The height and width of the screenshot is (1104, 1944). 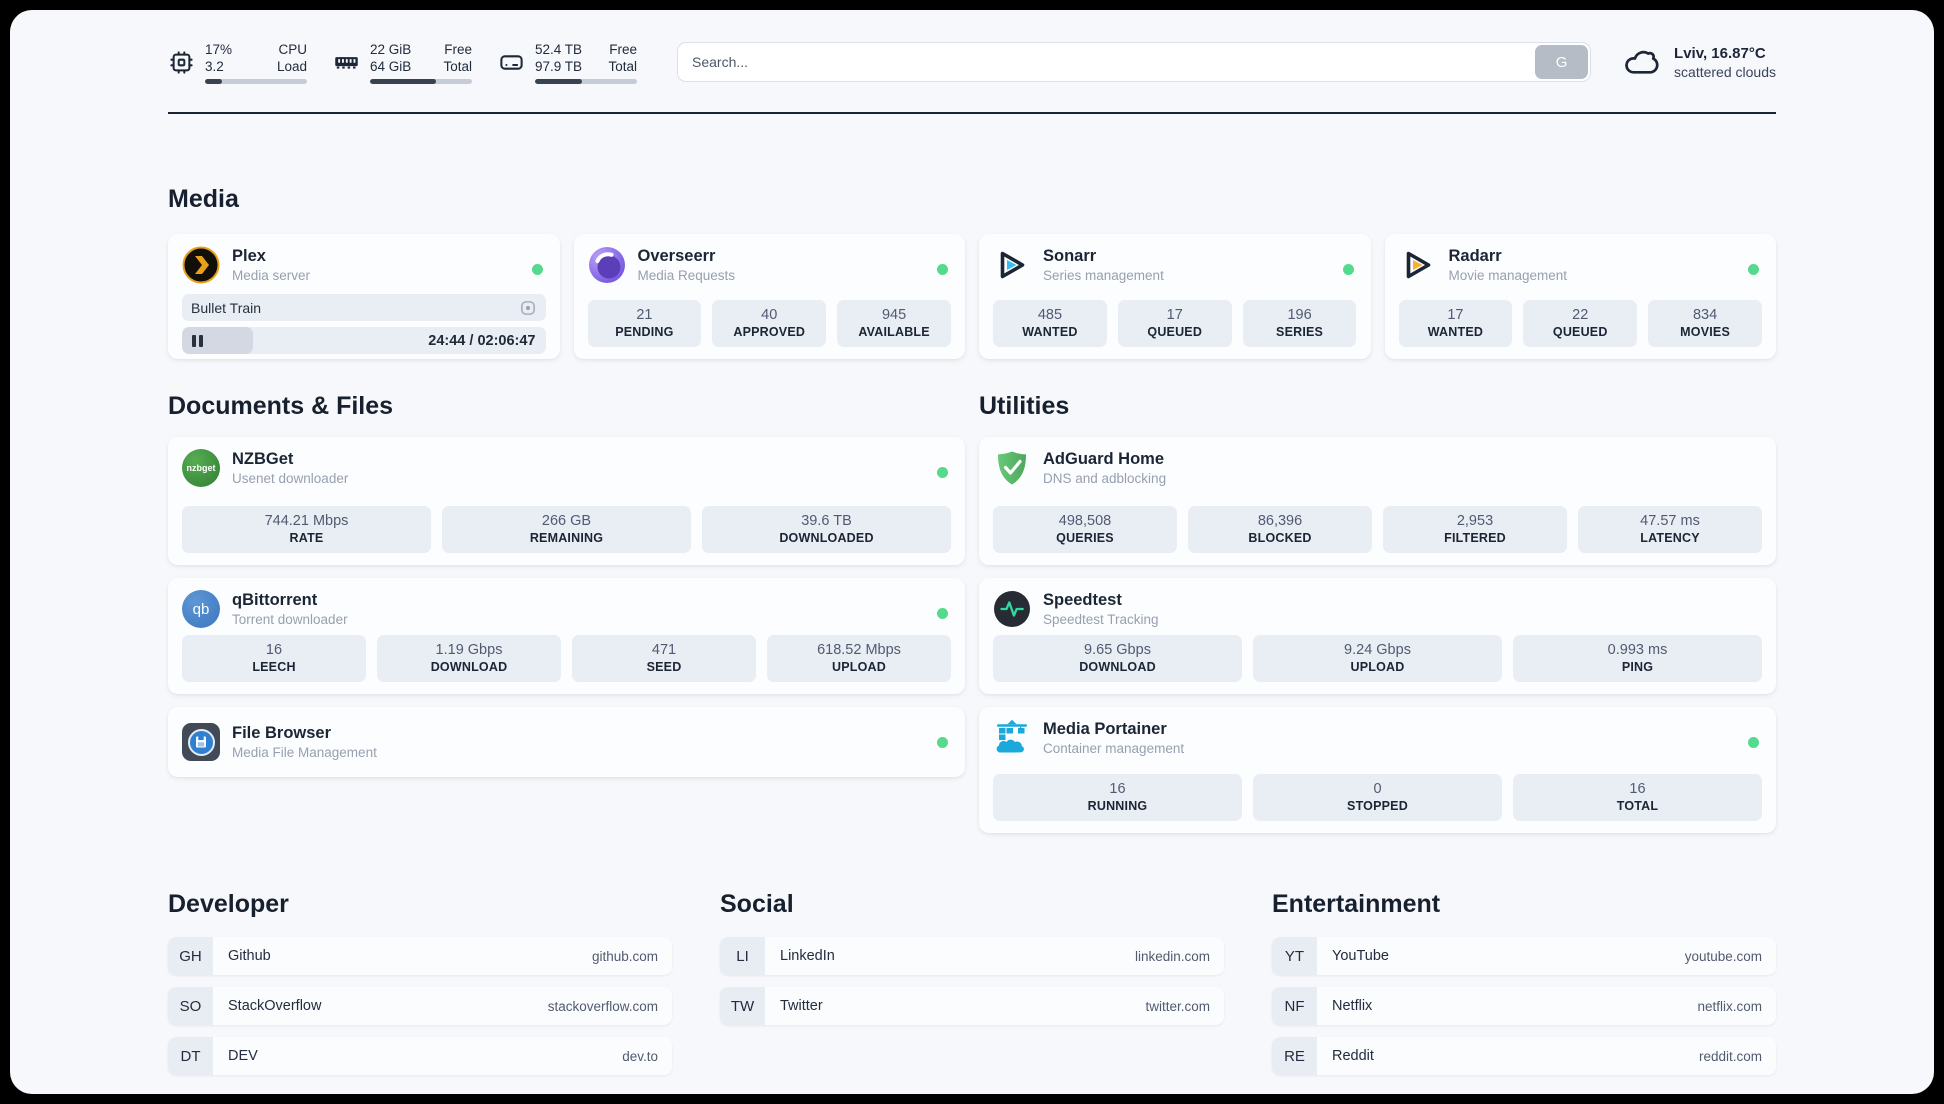 I want to click on section-title-developer: Developer, so click(x=228, y=904).